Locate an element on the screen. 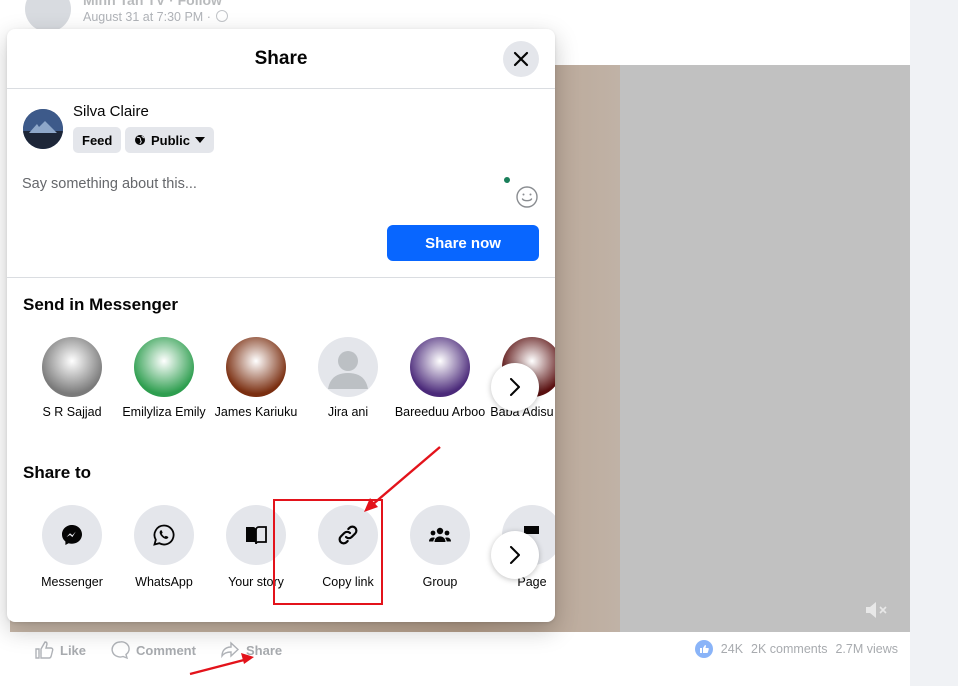 The height and width of the screenshot is (686, 958). post-date: August 31 at 7:30 PM · is located at coordinates (147, 17).